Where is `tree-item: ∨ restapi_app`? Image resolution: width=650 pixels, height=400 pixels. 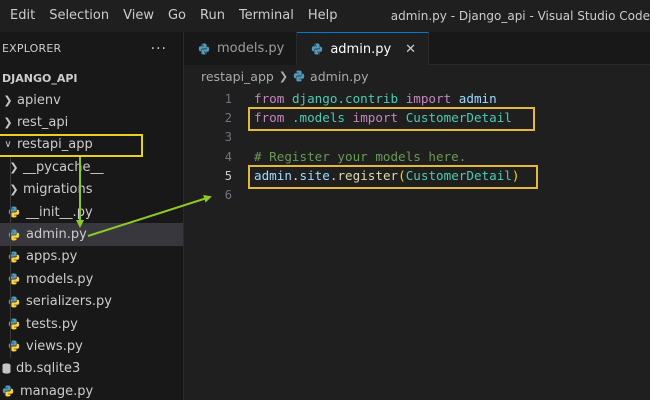
tree-item: ∨ restapi_app is located at coordinates (91, 145).